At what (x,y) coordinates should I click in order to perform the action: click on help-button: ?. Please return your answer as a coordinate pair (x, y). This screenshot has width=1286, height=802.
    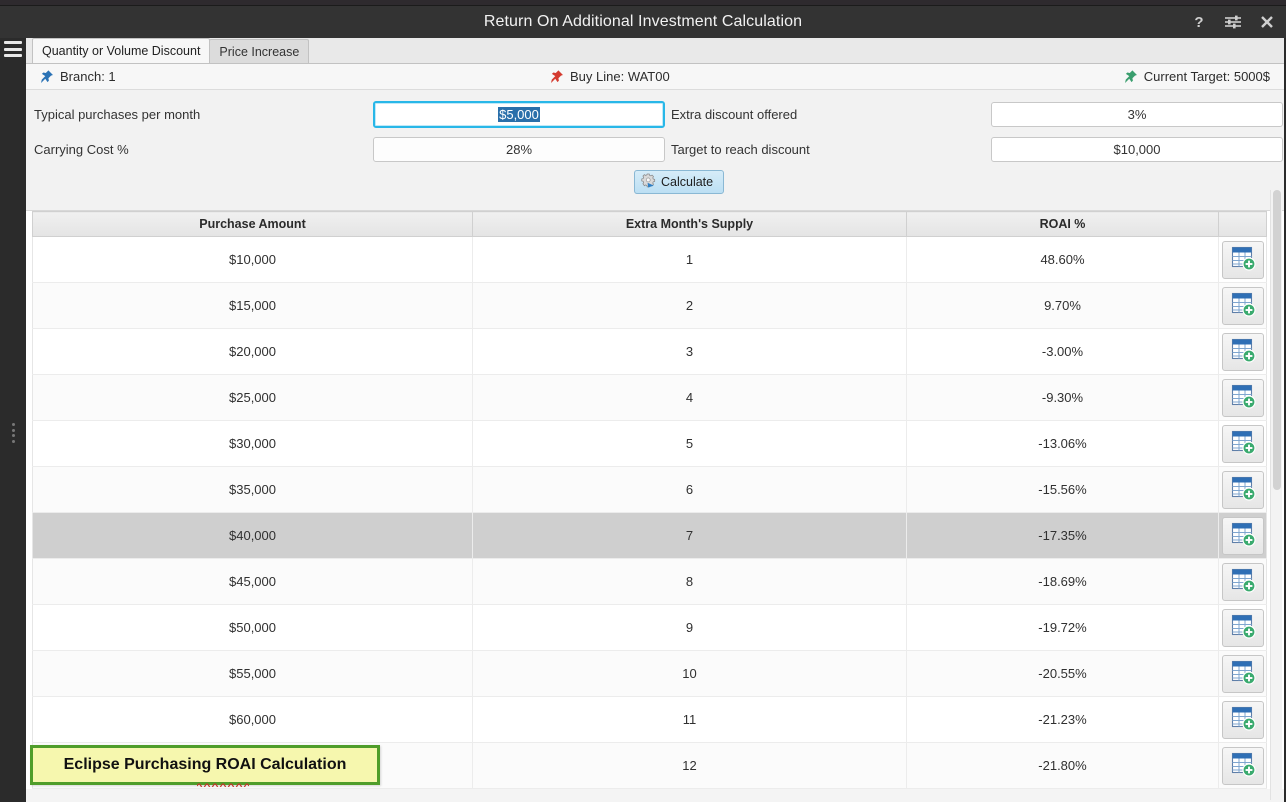
    Looking at the image, I should click on (1199, 22).